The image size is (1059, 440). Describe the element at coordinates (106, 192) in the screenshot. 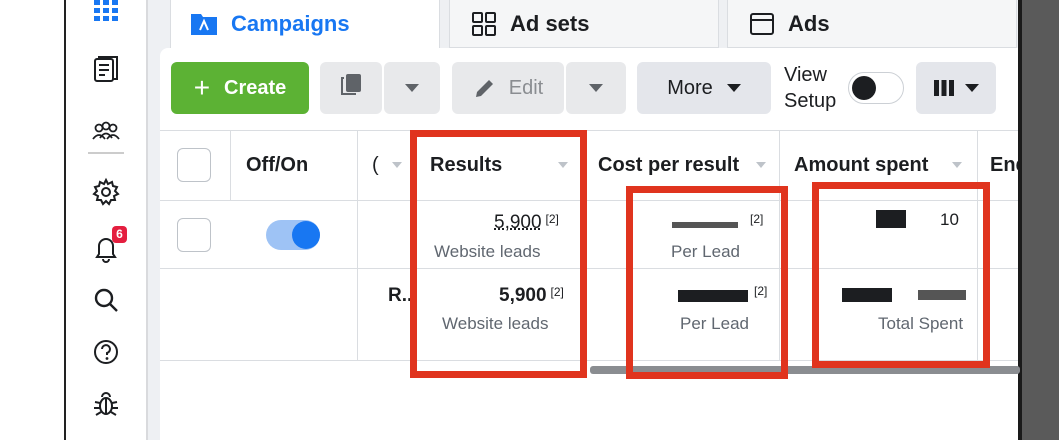

I see `settings-icon` at that location.